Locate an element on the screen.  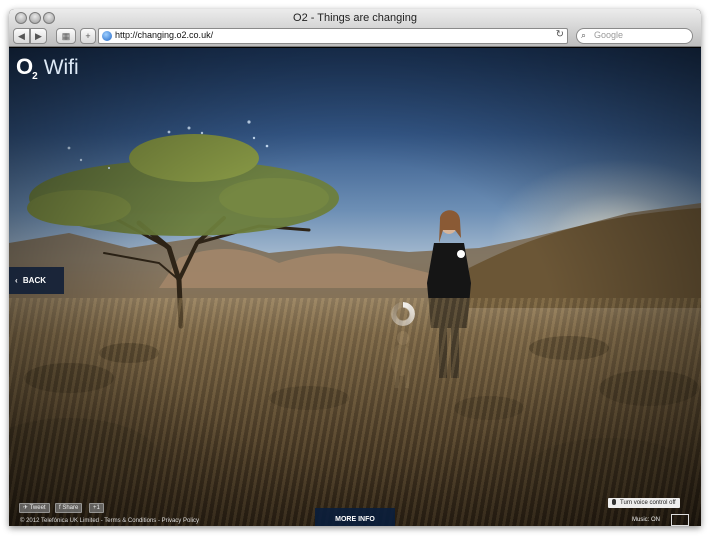
o2-logo-letter: O is located at coordinates (24, 66).